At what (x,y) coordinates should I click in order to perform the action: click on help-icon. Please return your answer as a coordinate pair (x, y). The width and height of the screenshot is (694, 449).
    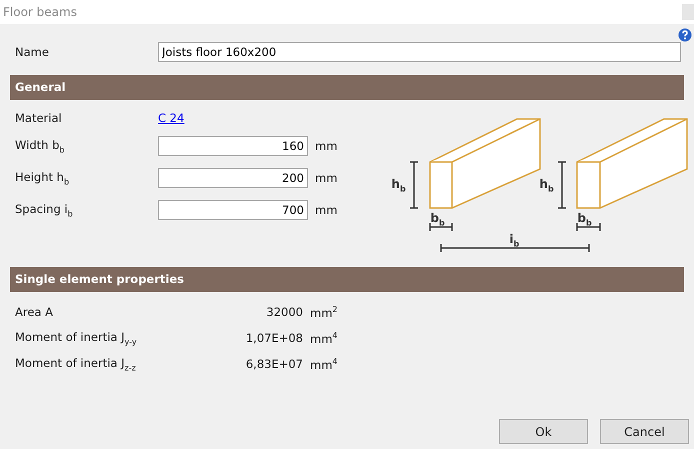
    Looking at the image, I should click on (685, 35).